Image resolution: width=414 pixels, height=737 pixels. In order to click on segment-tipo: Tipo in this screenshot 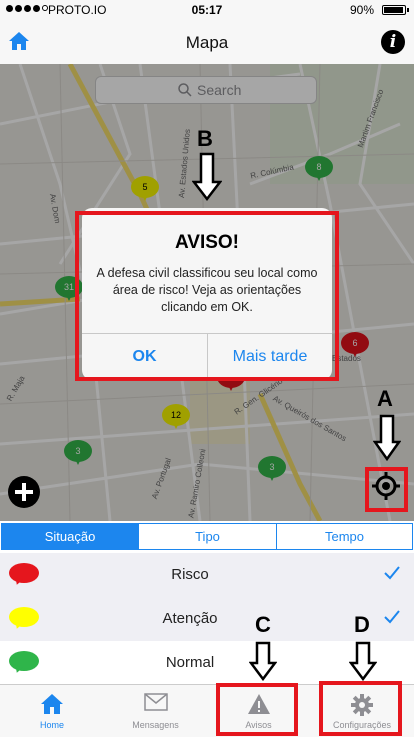, I will do `click(207, 536)`.